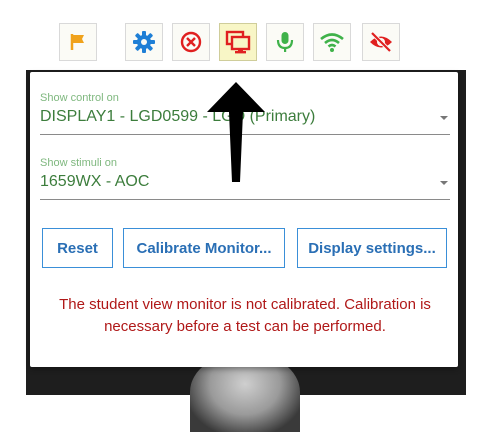  What do you see at coordinates (245, 199) in the screenshot?
I see `stimuli-display-underline` at bounding box center [245, 199].